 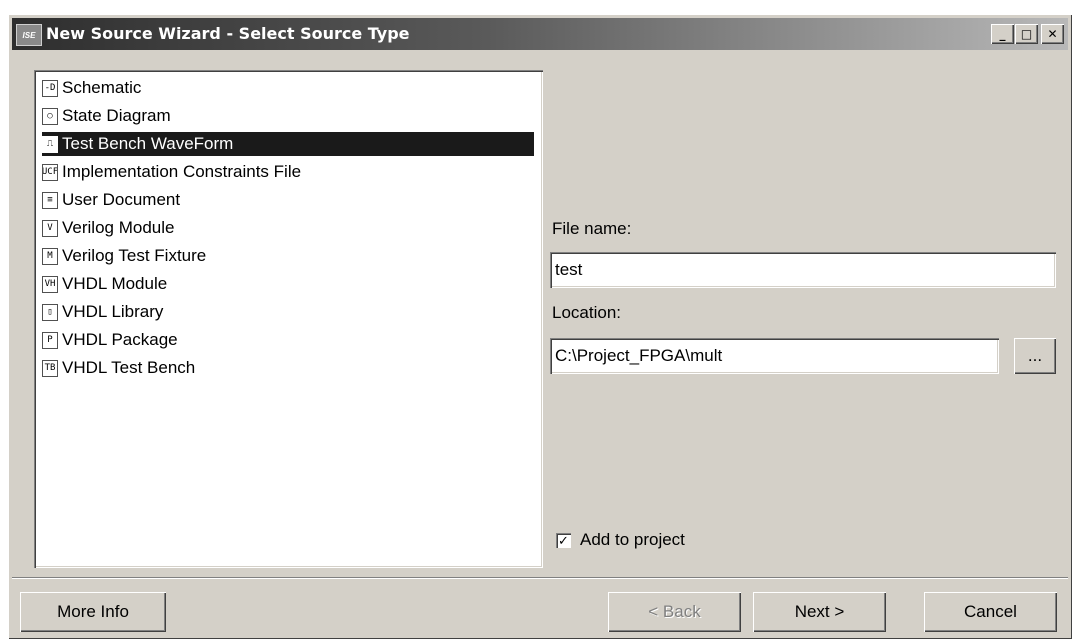 What do you see at coordinates (50, 116) in the screenshot?
I see `state-diagram-icon: ○` at bounding box center [50, 116].